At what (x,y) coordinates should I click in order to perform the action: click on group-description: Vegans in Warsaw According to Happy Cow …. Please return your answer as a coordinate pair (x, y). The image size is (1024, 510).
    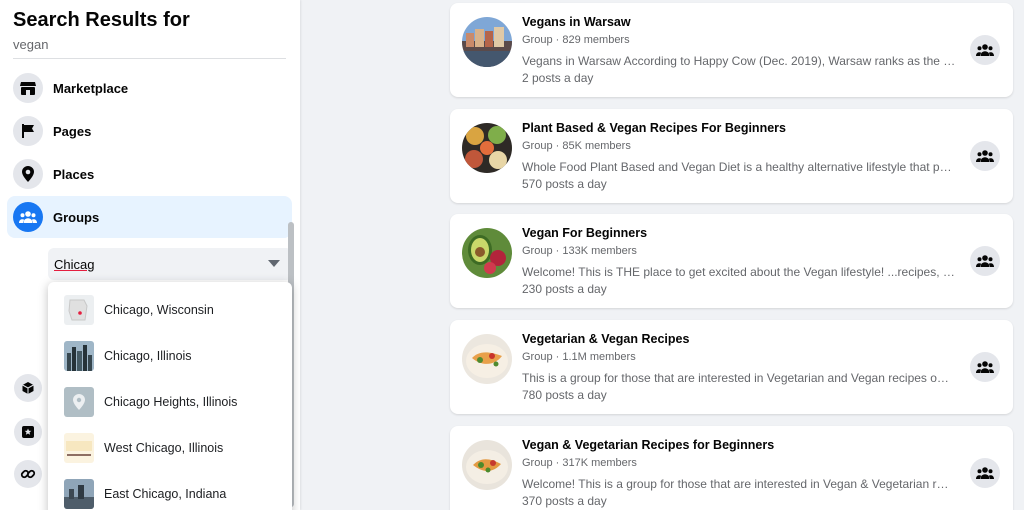
    Looking at the image, I should click on (739, 61).